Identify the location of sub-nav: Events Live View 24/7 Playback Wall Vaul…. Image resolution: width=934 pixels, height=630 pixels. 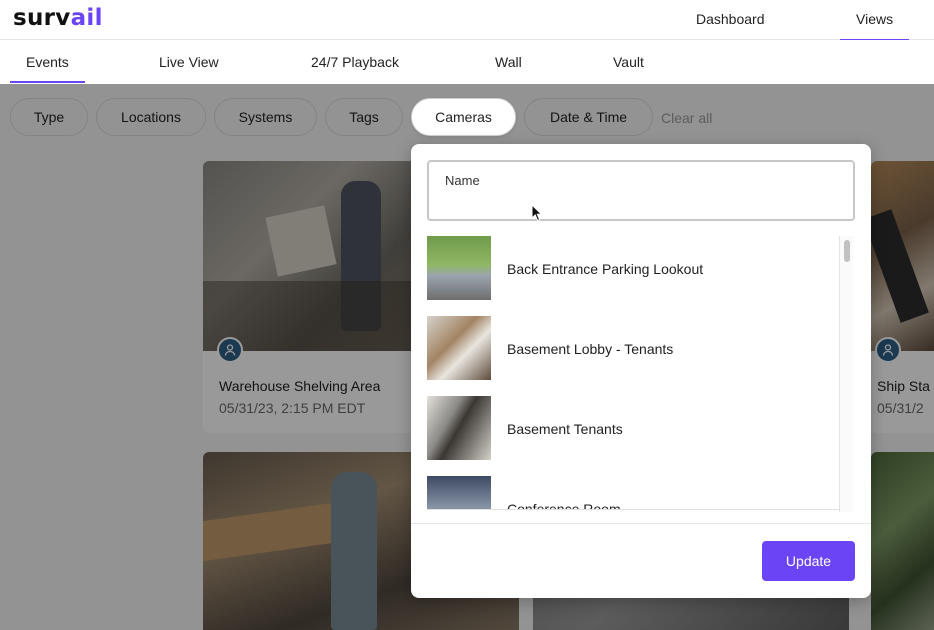
(467, 62).